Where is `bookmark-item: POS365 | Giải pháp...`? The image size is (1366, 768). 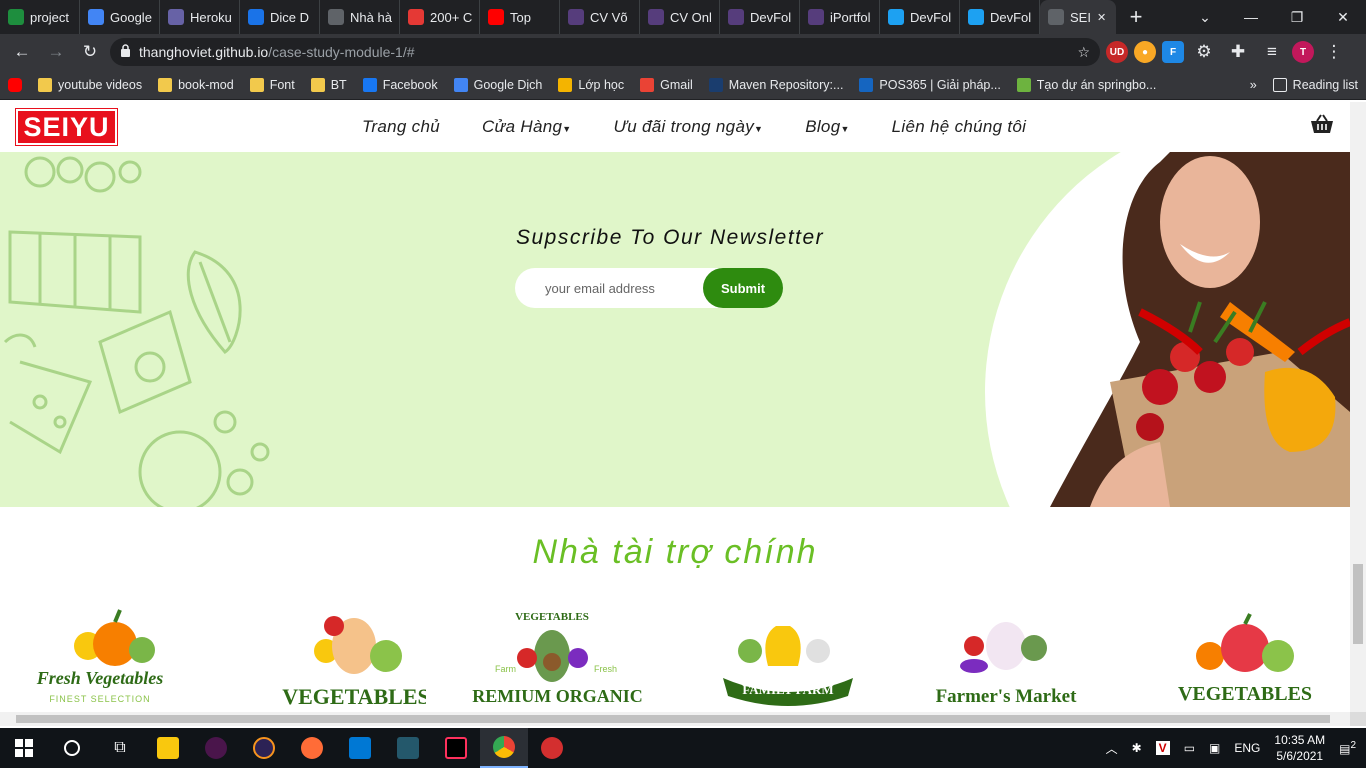
bookmark-item: POS365 | Giải pháp... is located at coordinates (930, 84).